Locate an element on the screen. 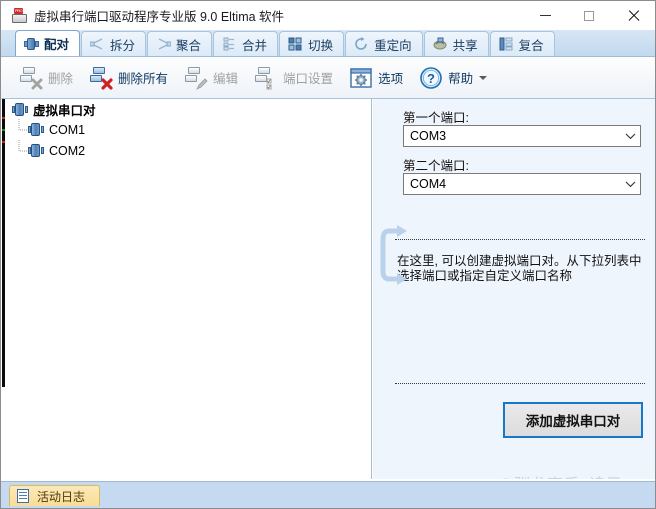 This screenshot has width=656, height=509. bundle-icon is located at coordinates (506, 44).